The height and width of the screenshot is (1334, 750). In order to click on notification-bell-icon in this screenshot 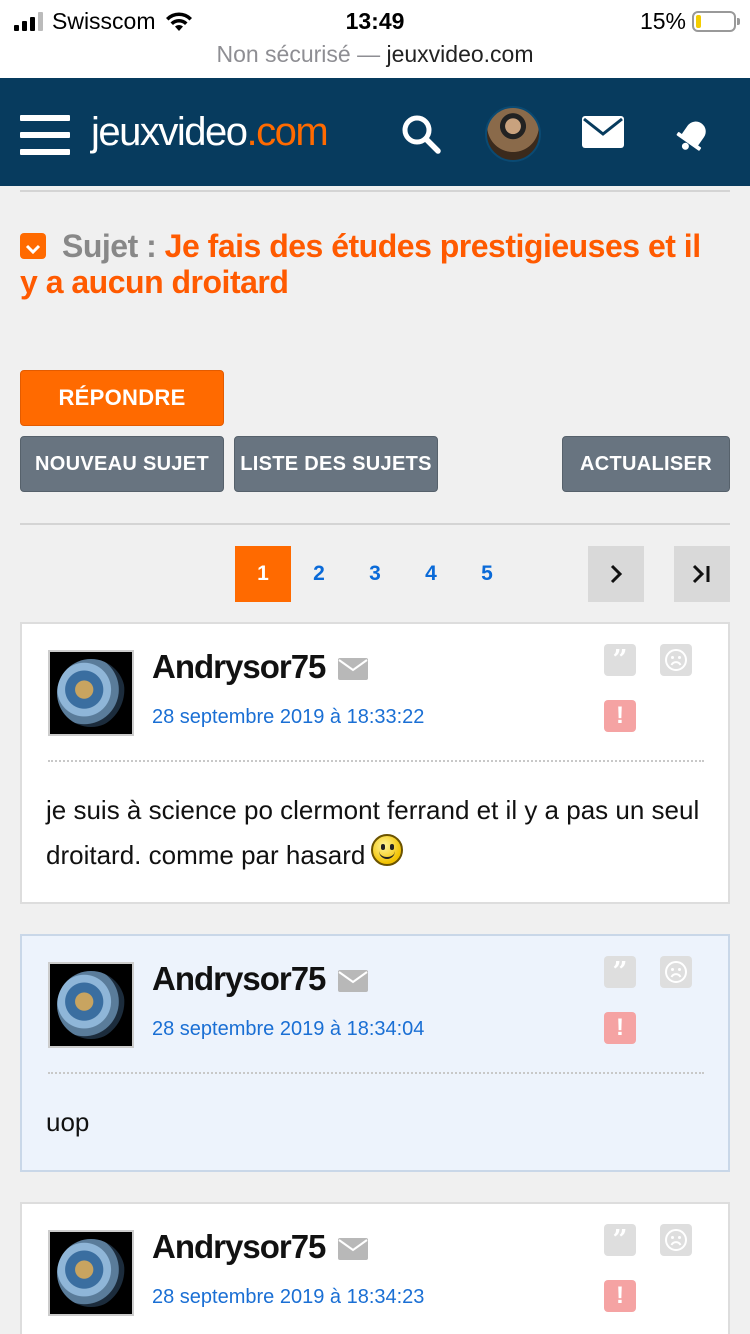, I will do `click(694, 134)`.